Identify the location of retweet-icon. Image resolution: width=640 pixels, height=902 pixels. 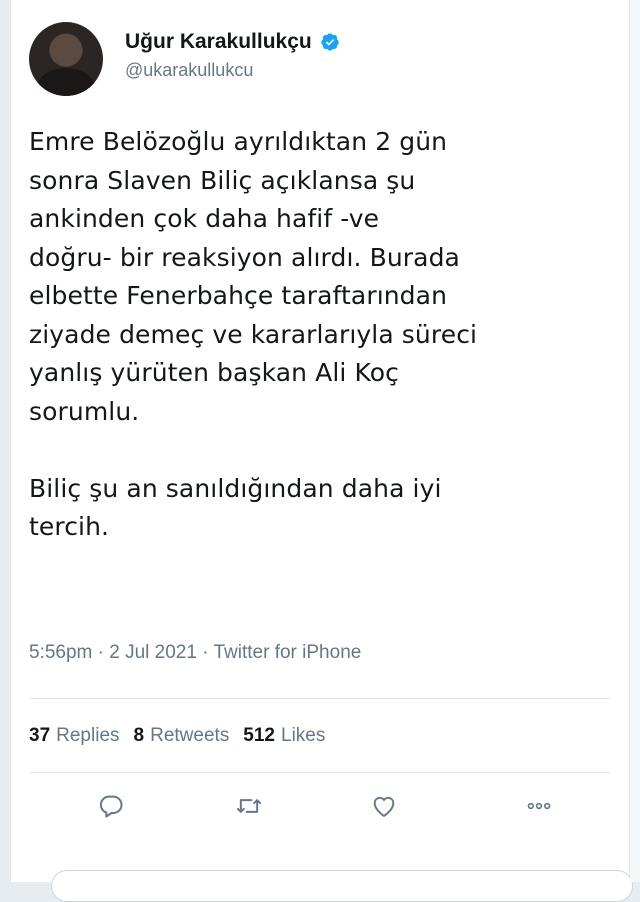
(249, 806).